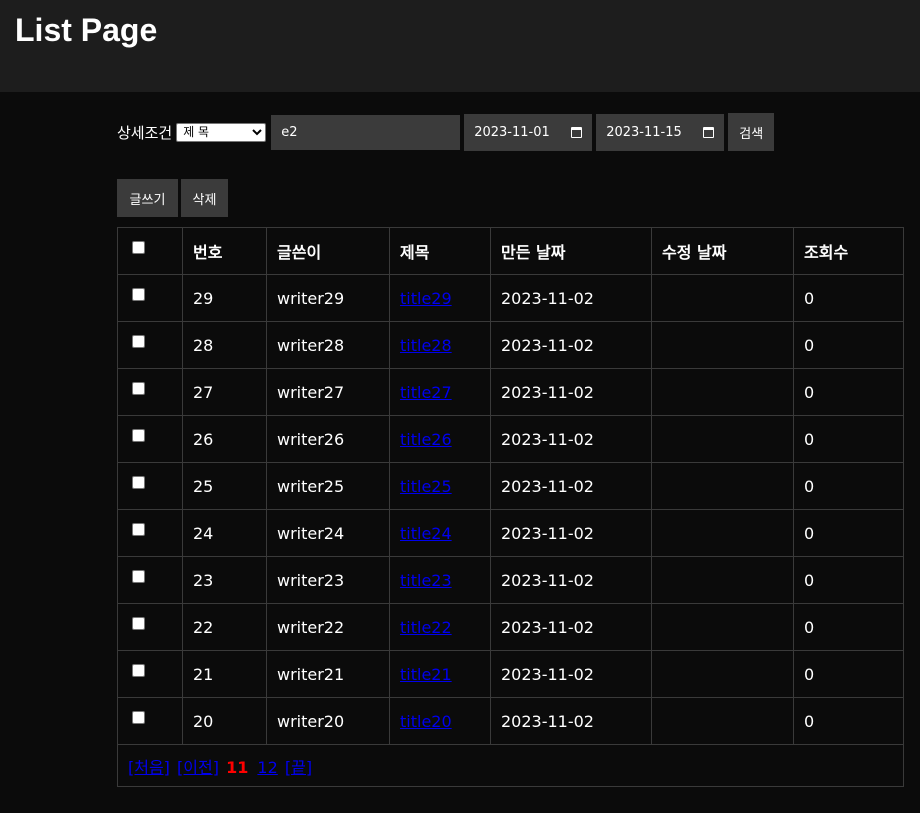 Image resolution: width=920 pixels, height=813 pixels. What do you see at coordinates (512, 132) in the screenshot?
I see `start-date-value: 2023-11-01` at bounding box center [512, 132].